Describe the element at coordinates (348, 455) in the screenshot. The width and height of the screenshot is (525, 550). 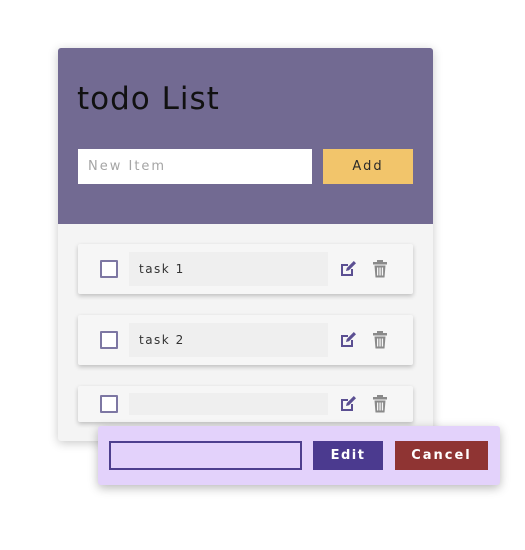
I see `edit-button: Edit` at that location.